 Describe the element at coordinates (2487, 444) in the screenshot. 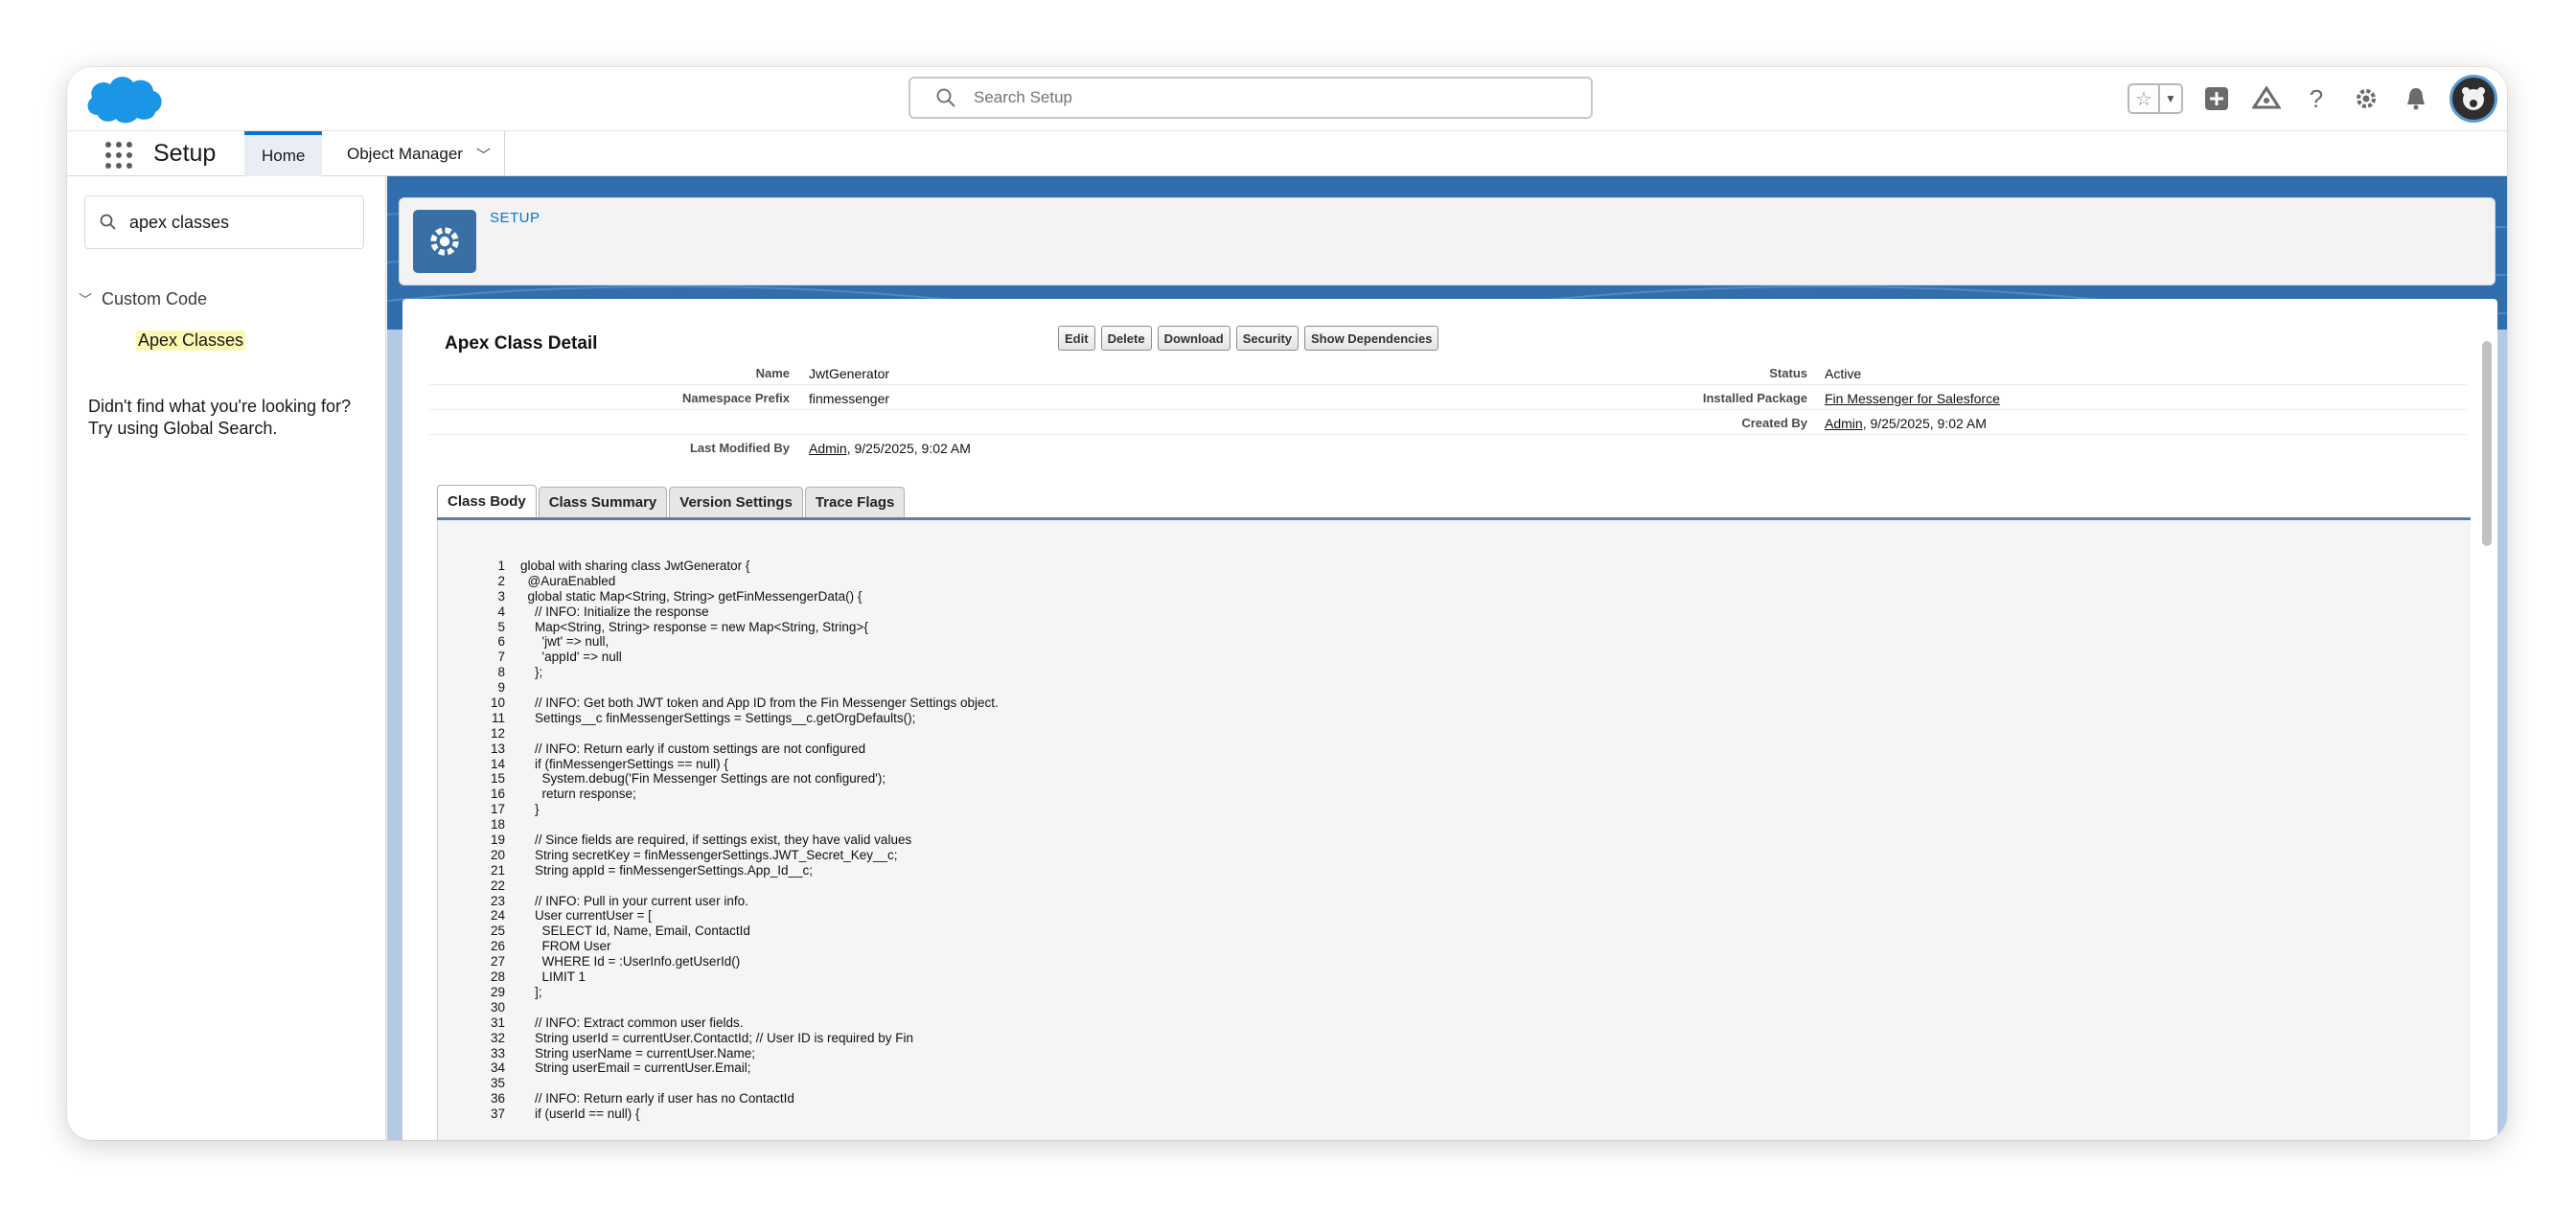

I see `scrollbar-thumb` at that location.